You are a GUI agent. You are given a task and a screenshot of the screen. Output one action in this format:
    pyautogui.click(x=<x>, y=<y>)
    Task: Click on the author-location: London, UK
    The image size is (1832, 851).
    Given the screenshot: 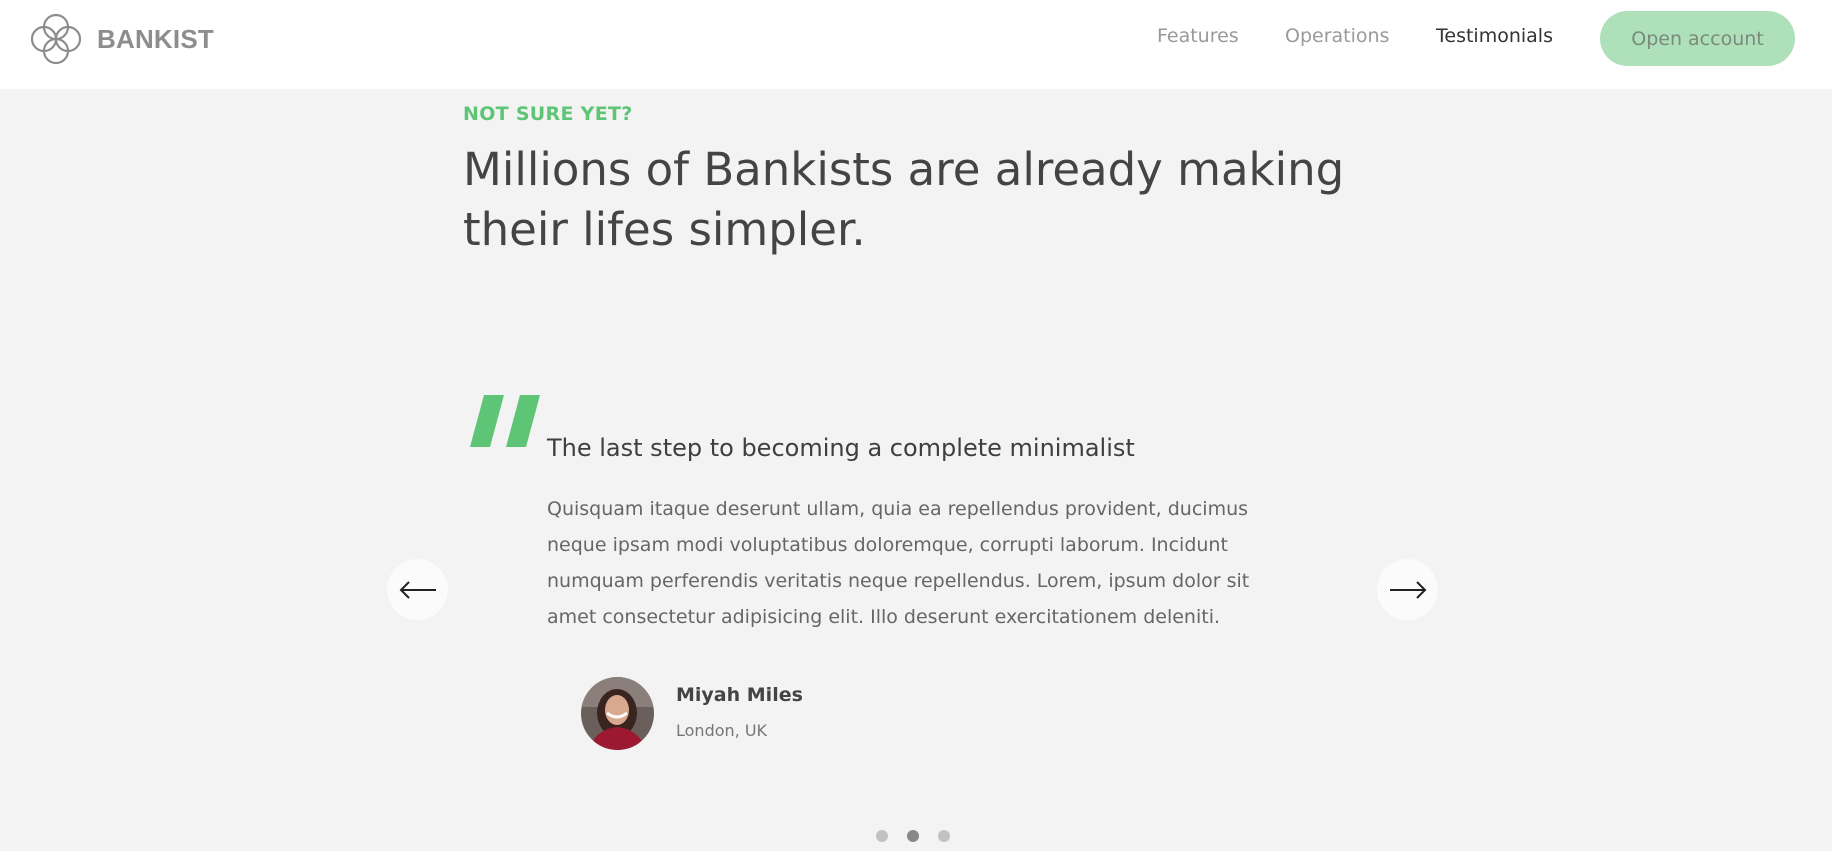 What is the action you would take?
    pyautogui.click(x=722, y=730)
    